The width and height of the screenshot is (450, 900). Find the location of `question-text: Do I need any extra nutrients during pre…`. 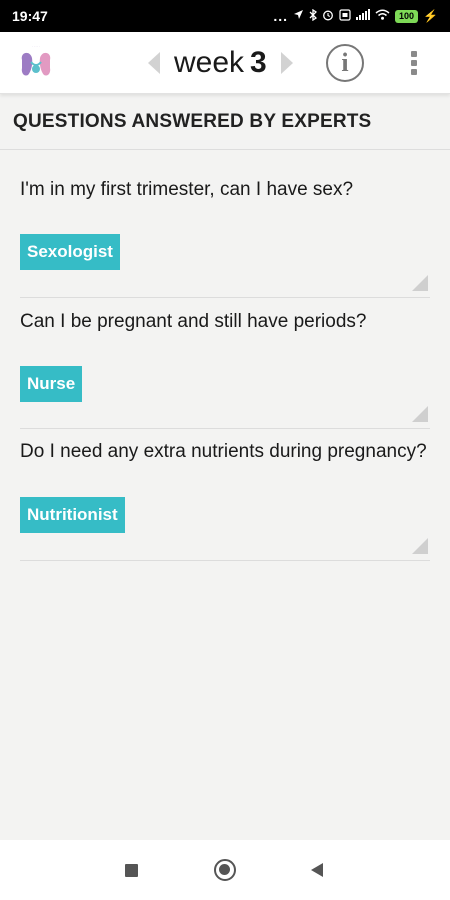

question-text: Do I need any extra nutrients during pre… is located at coordinates (223, 451).